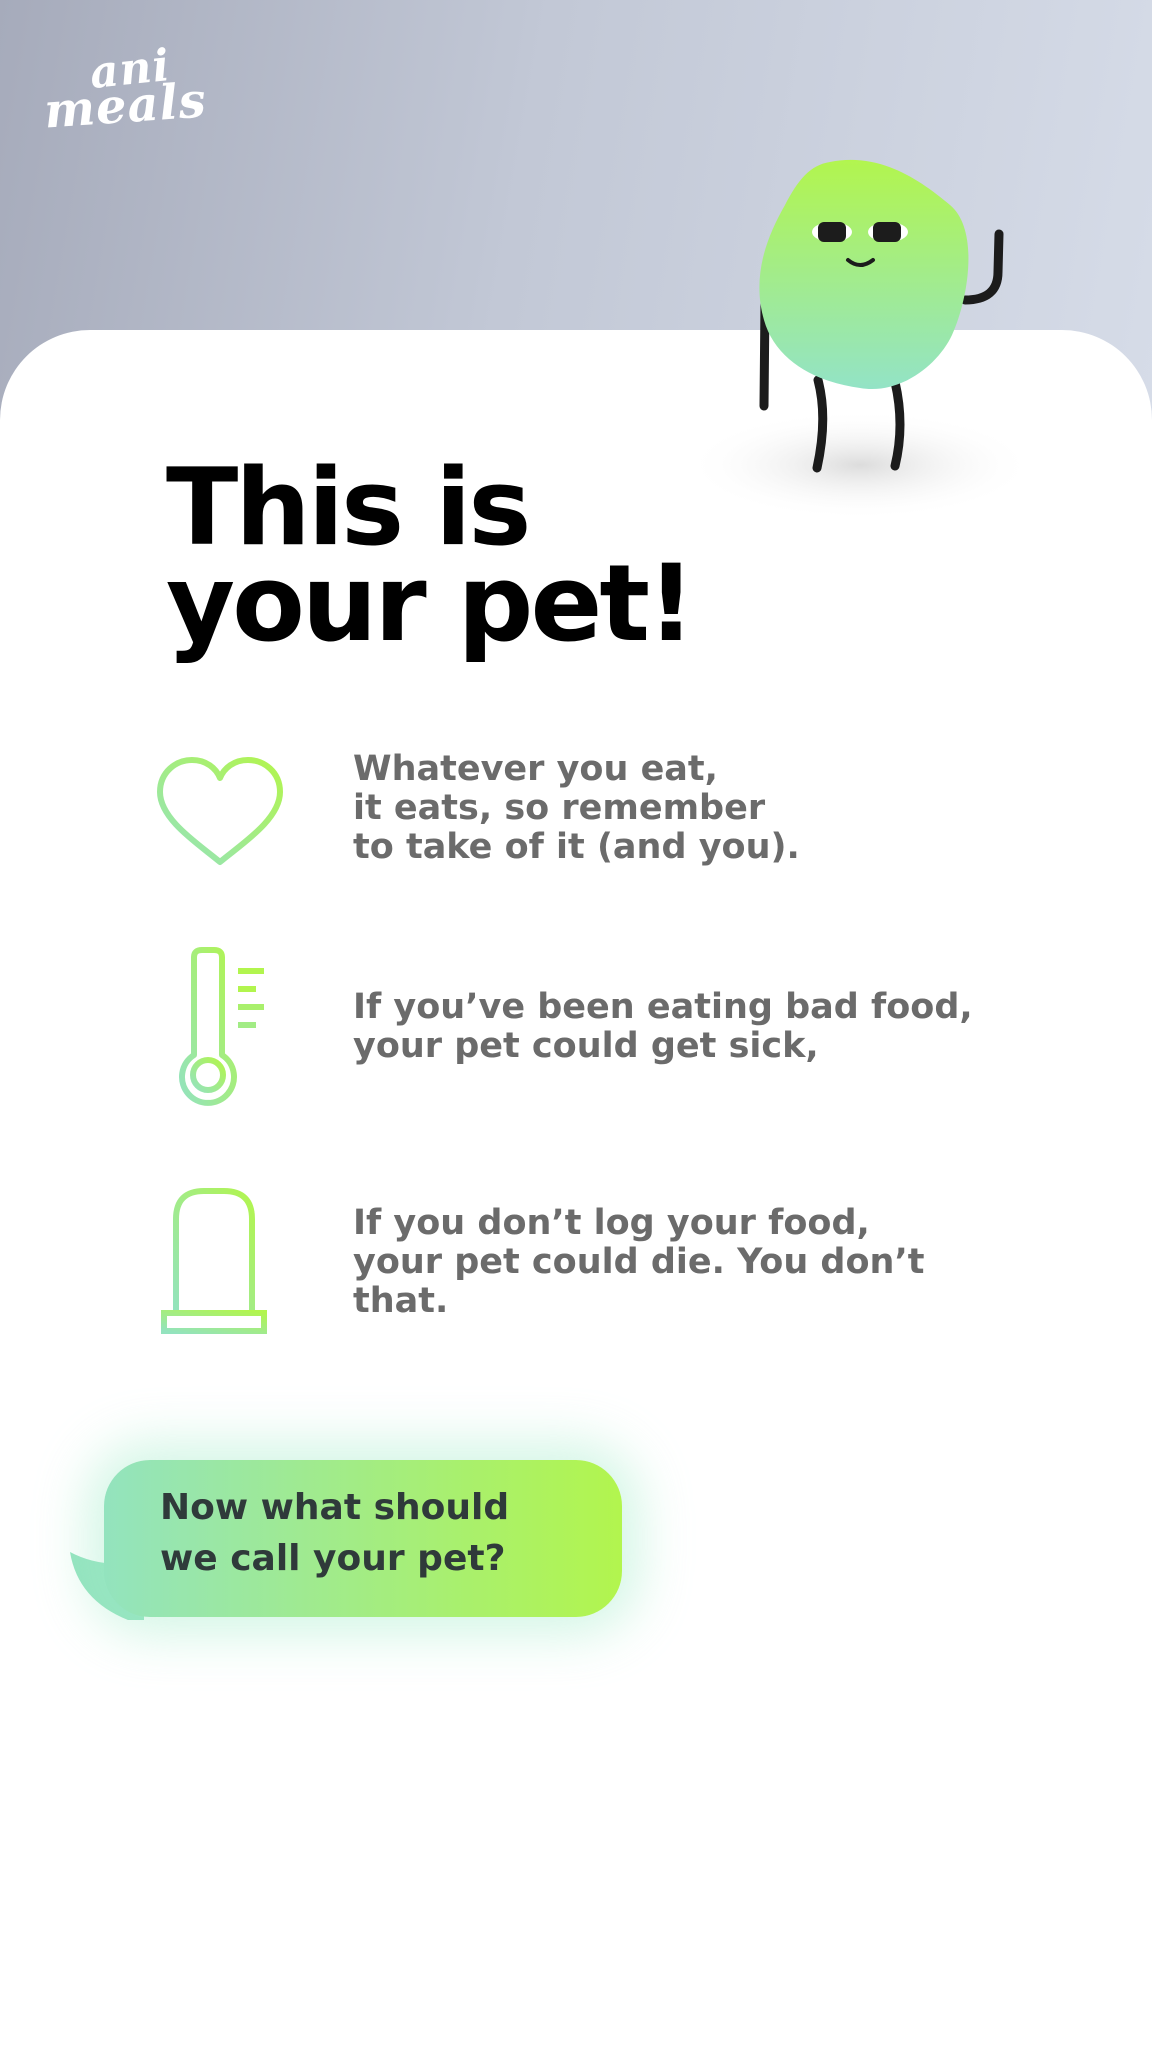 The image size is (1152, 2048). What do you see at coordinates (982, 267) in the screenshot?
I see `mascot-arm-right` at bounding box center [982, 267].